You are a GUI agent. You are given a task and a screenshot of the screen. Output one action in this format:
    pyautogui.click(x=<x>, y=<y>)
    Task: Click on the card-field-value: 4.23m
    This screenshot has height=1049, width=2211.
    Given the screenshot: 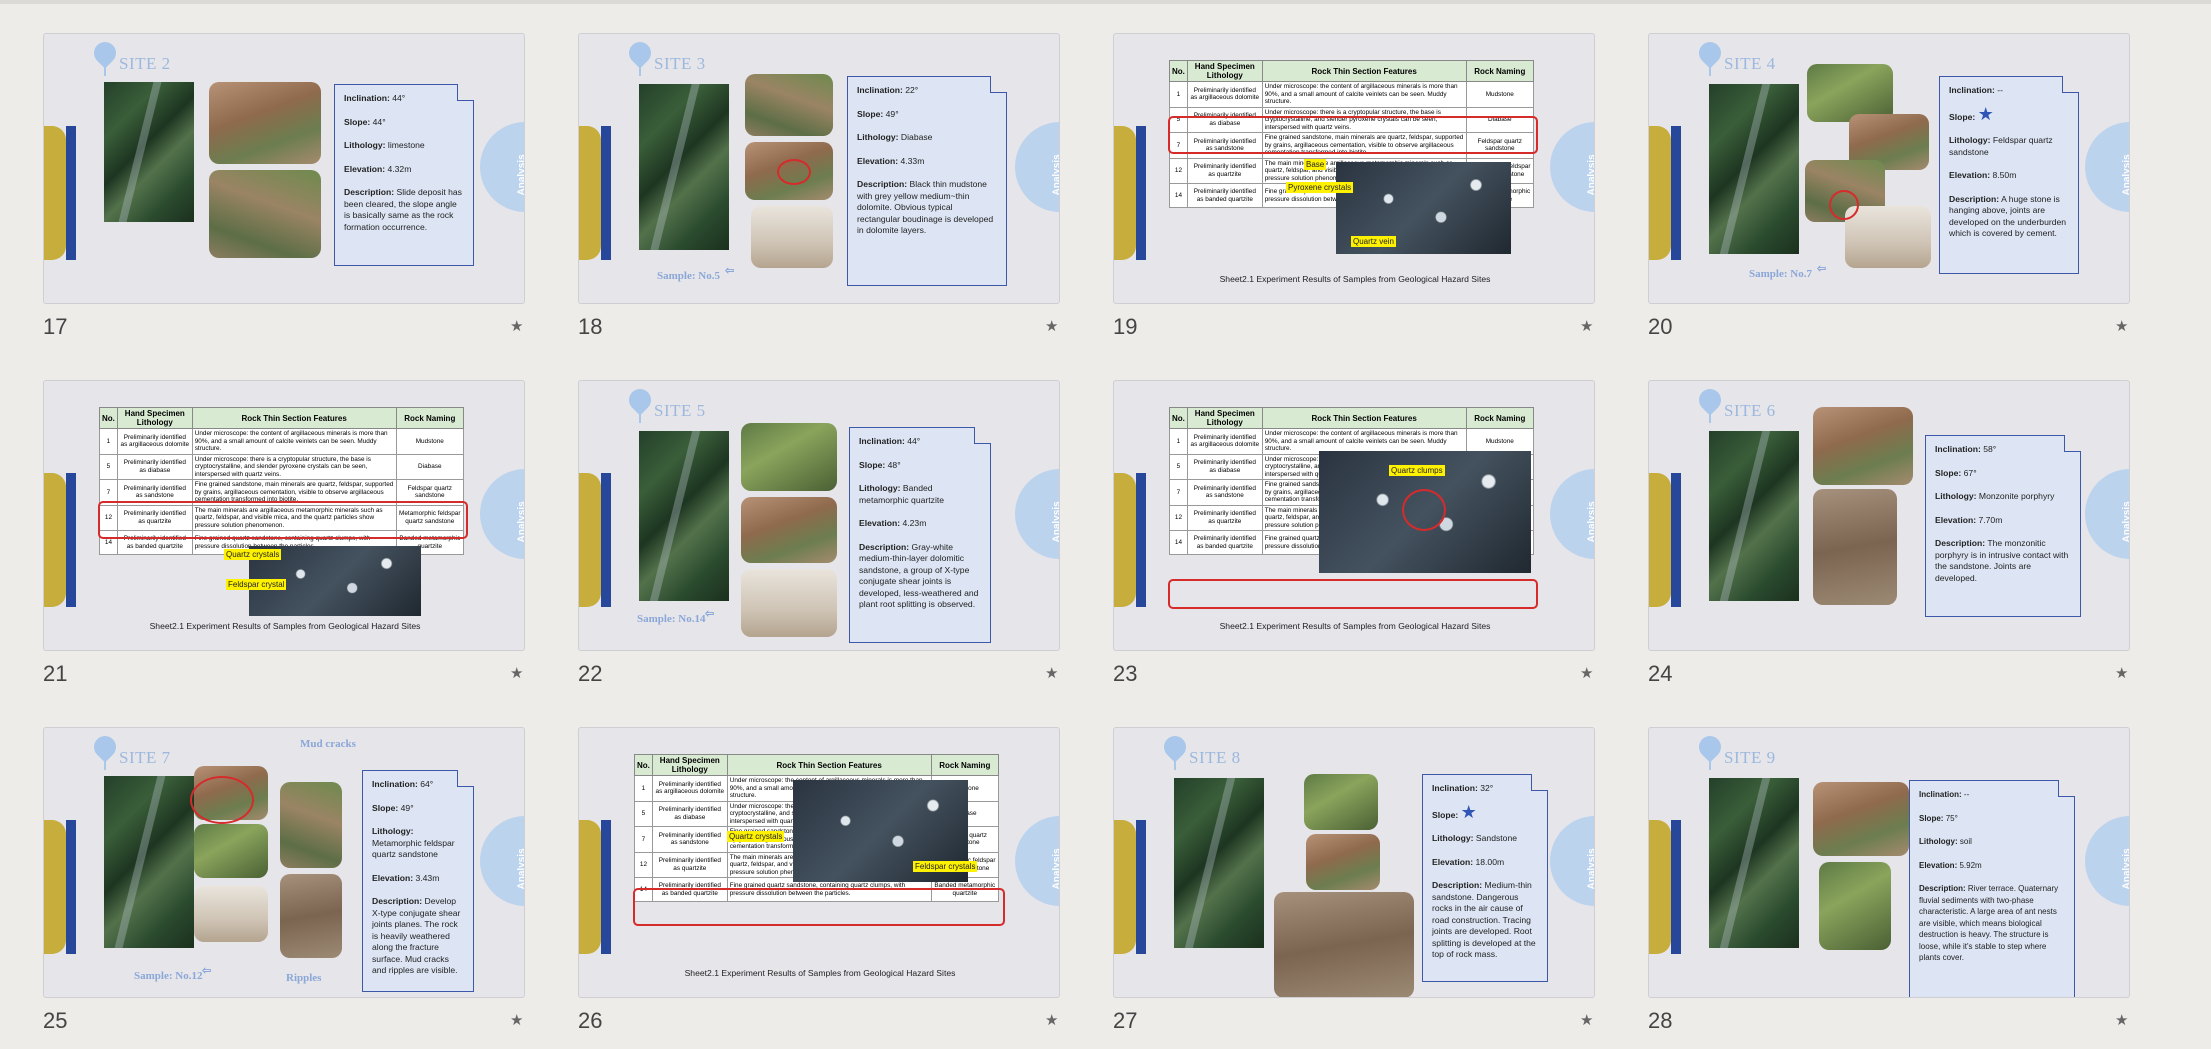 What is the action you would take?
    pyautogui.click(x=914, y=523)
    